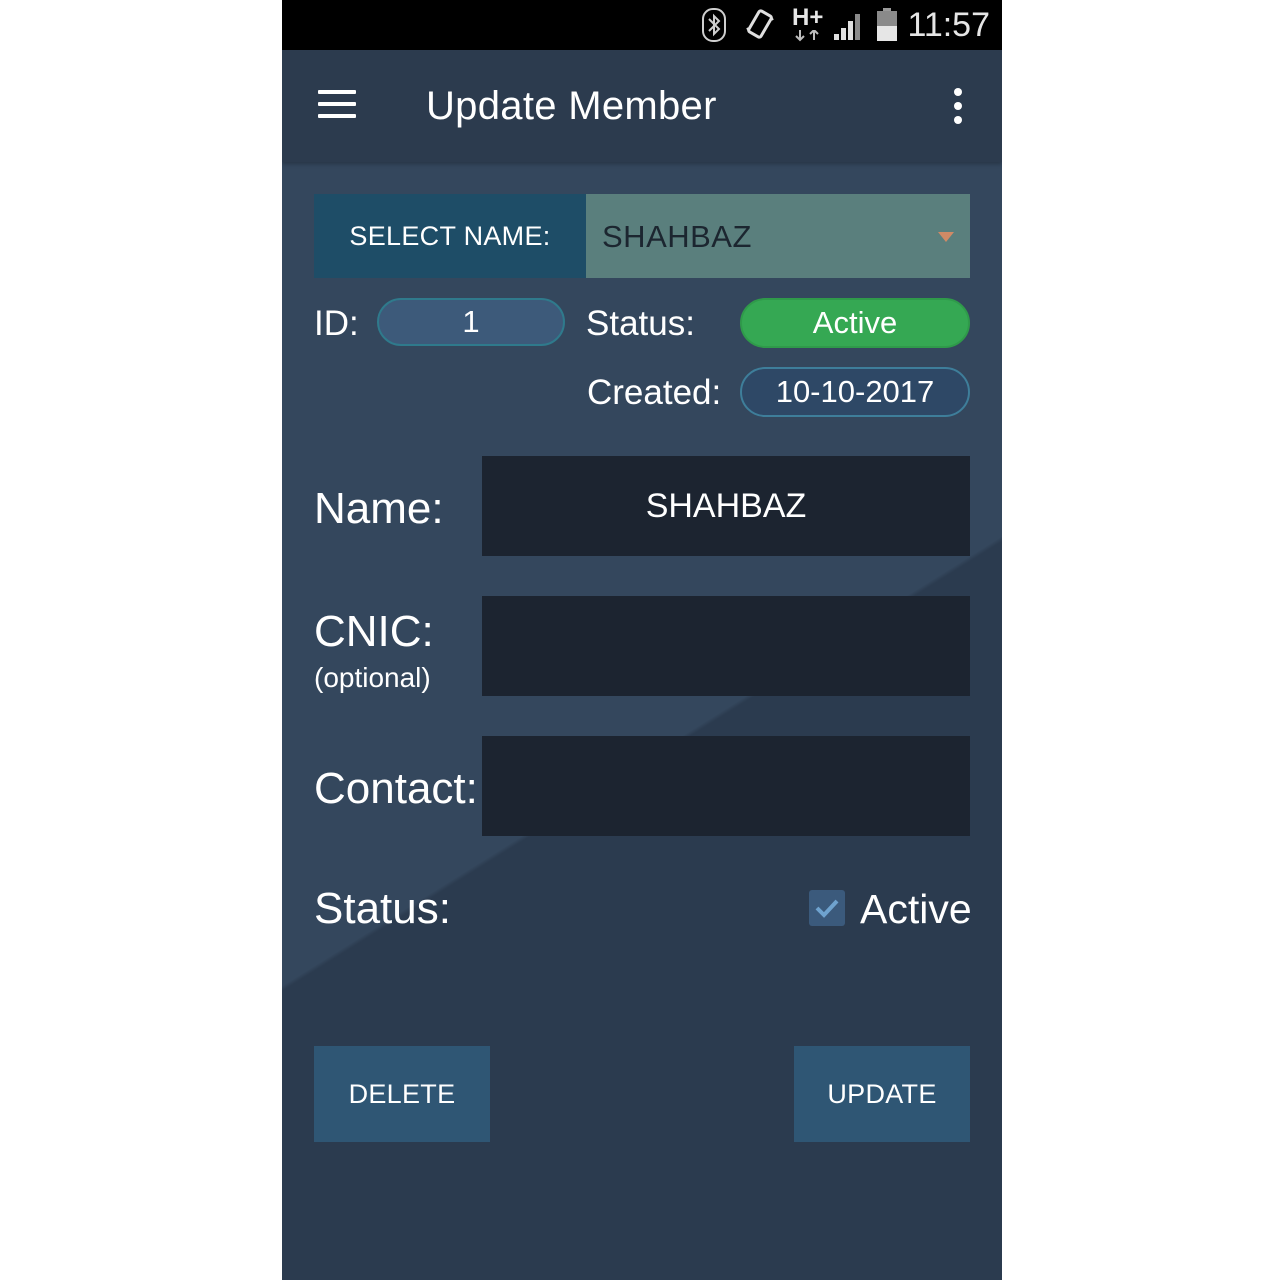 Image resolution: width=1280 pixels, height=1280 pixels. Describe the element at coordinates (946, 237) in the screenshot. I see `dropdown-arrow-icon` at that location.